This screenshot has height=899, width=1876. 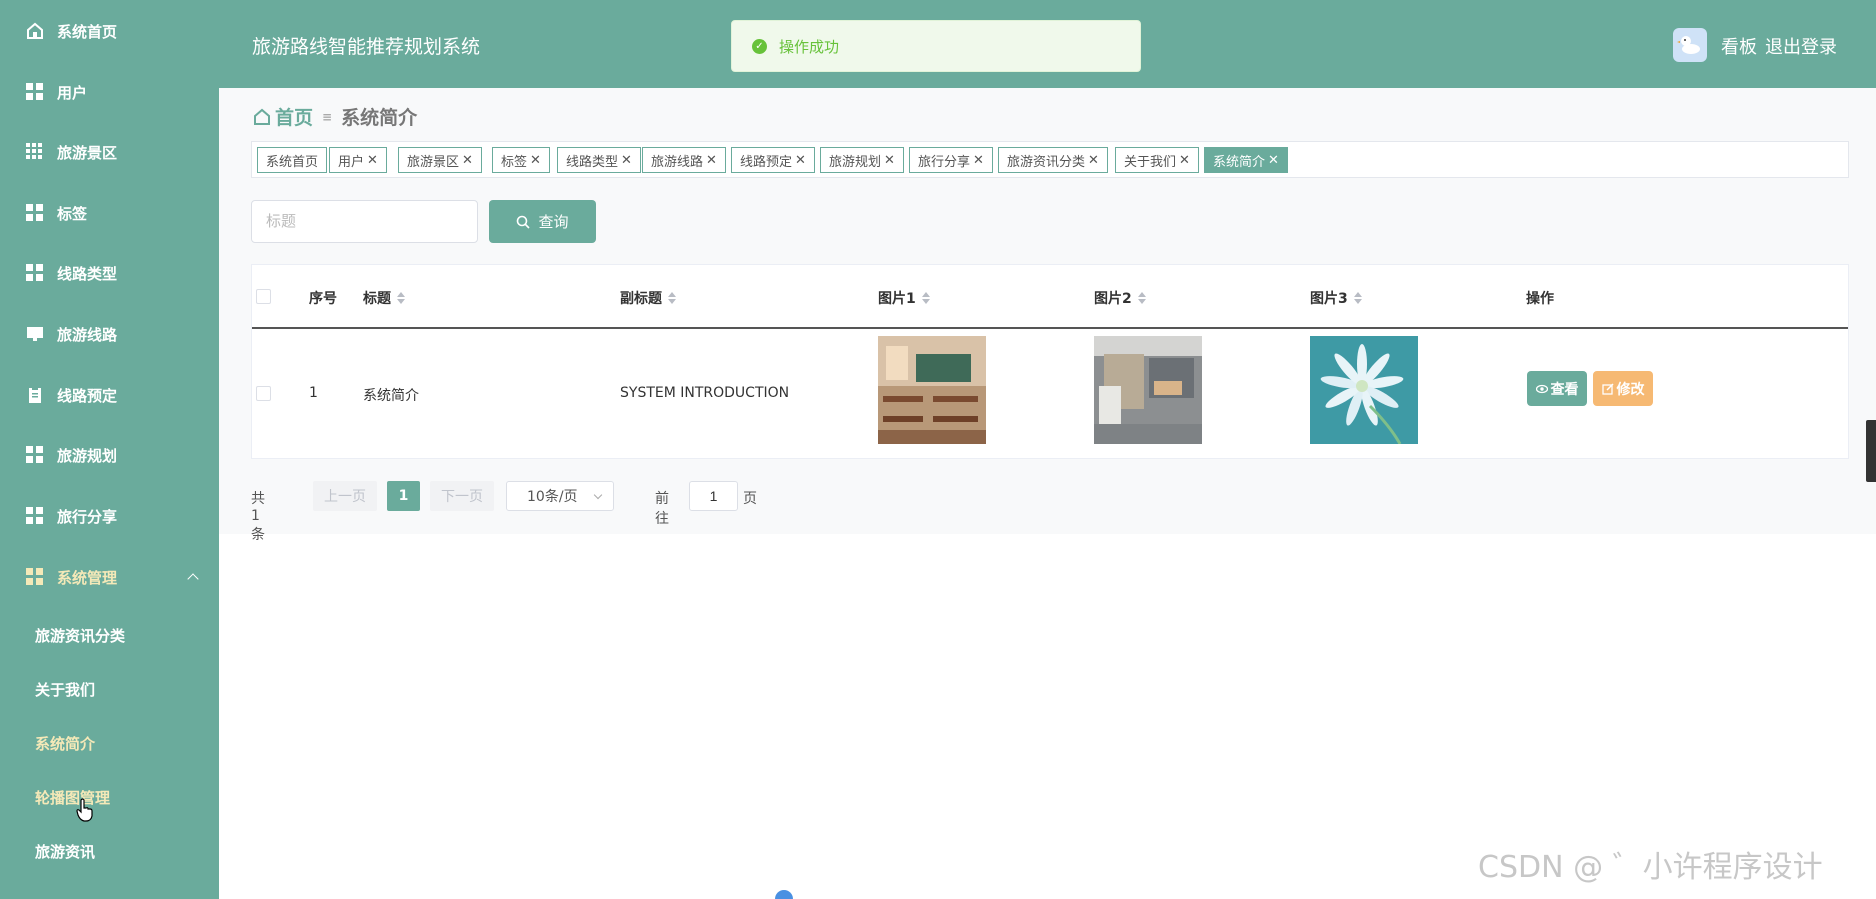 I want to click on row-checkbox, so click(x=263, y=393).